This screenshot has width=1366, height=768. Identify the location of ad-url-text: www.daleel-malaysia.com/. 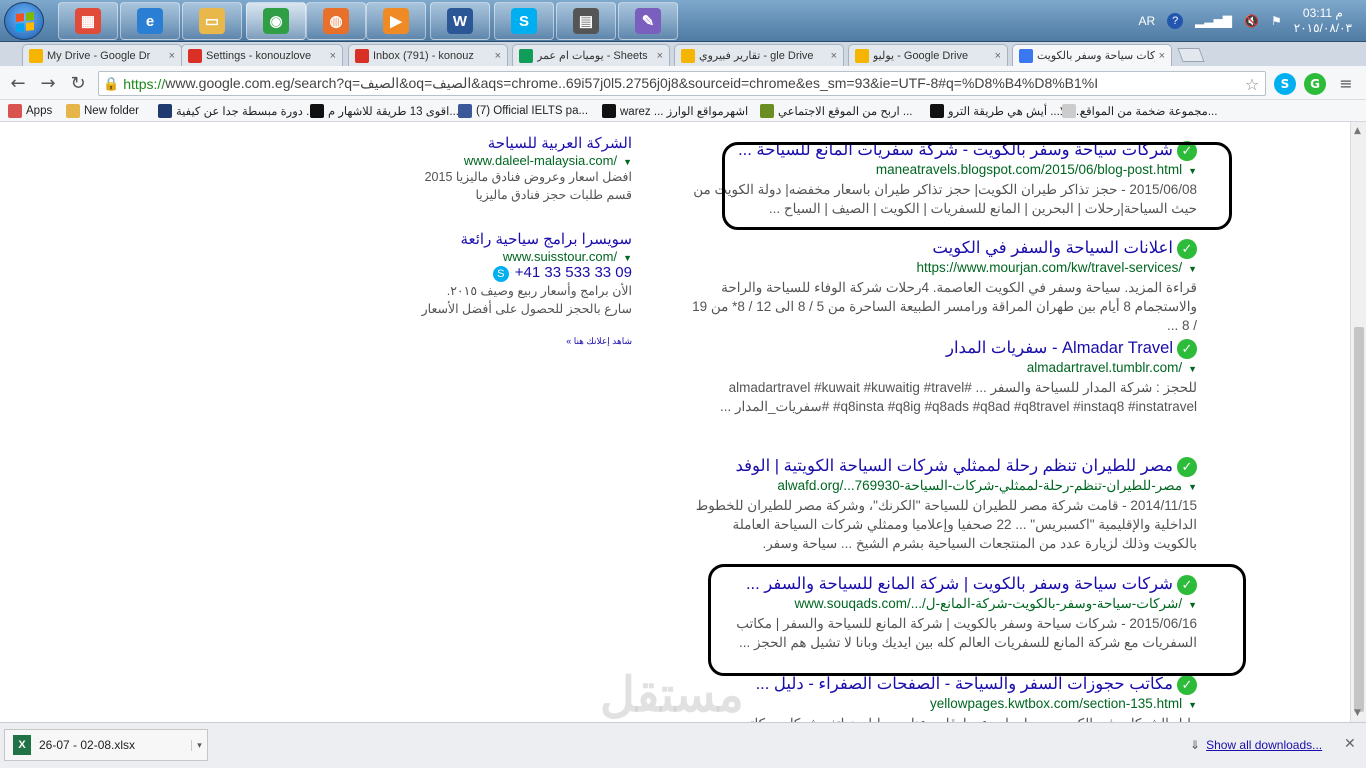
(540, 160).